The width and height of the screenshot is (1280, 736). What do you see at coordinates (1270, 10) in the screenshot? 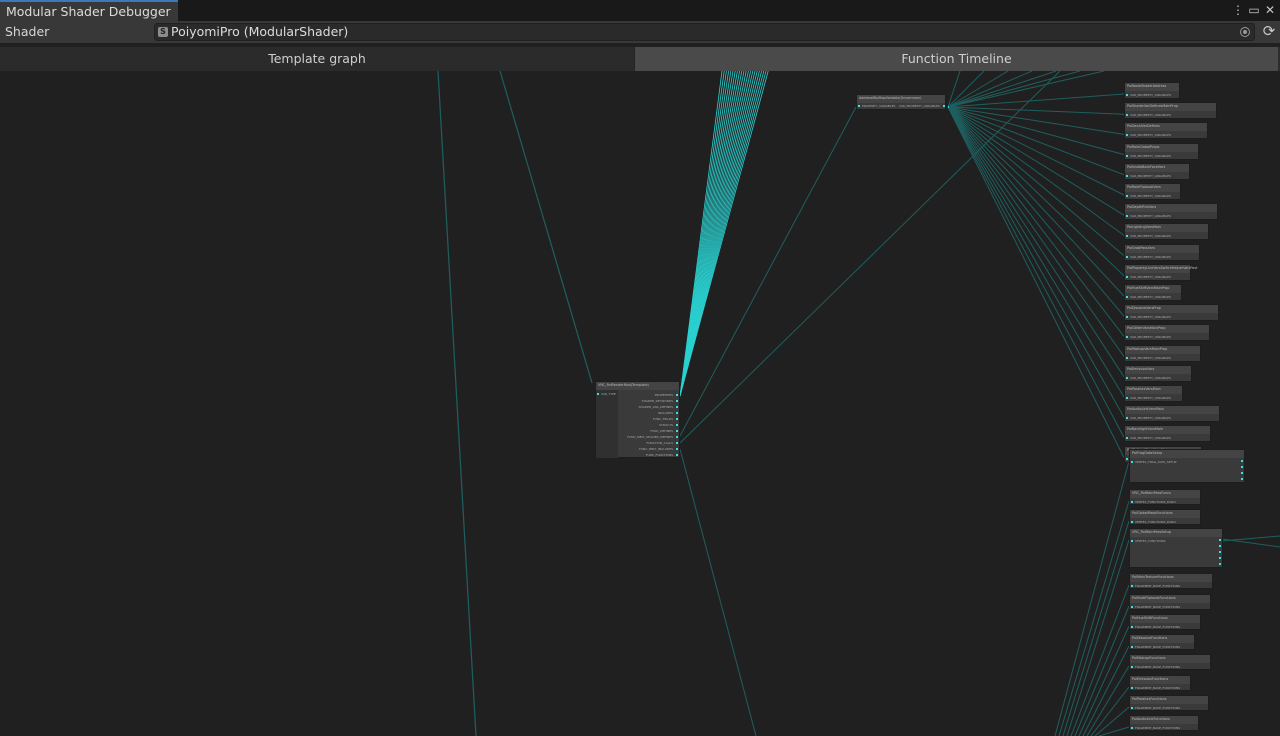
I see `close-icon: ✕` at bounding box center [1270, 10].